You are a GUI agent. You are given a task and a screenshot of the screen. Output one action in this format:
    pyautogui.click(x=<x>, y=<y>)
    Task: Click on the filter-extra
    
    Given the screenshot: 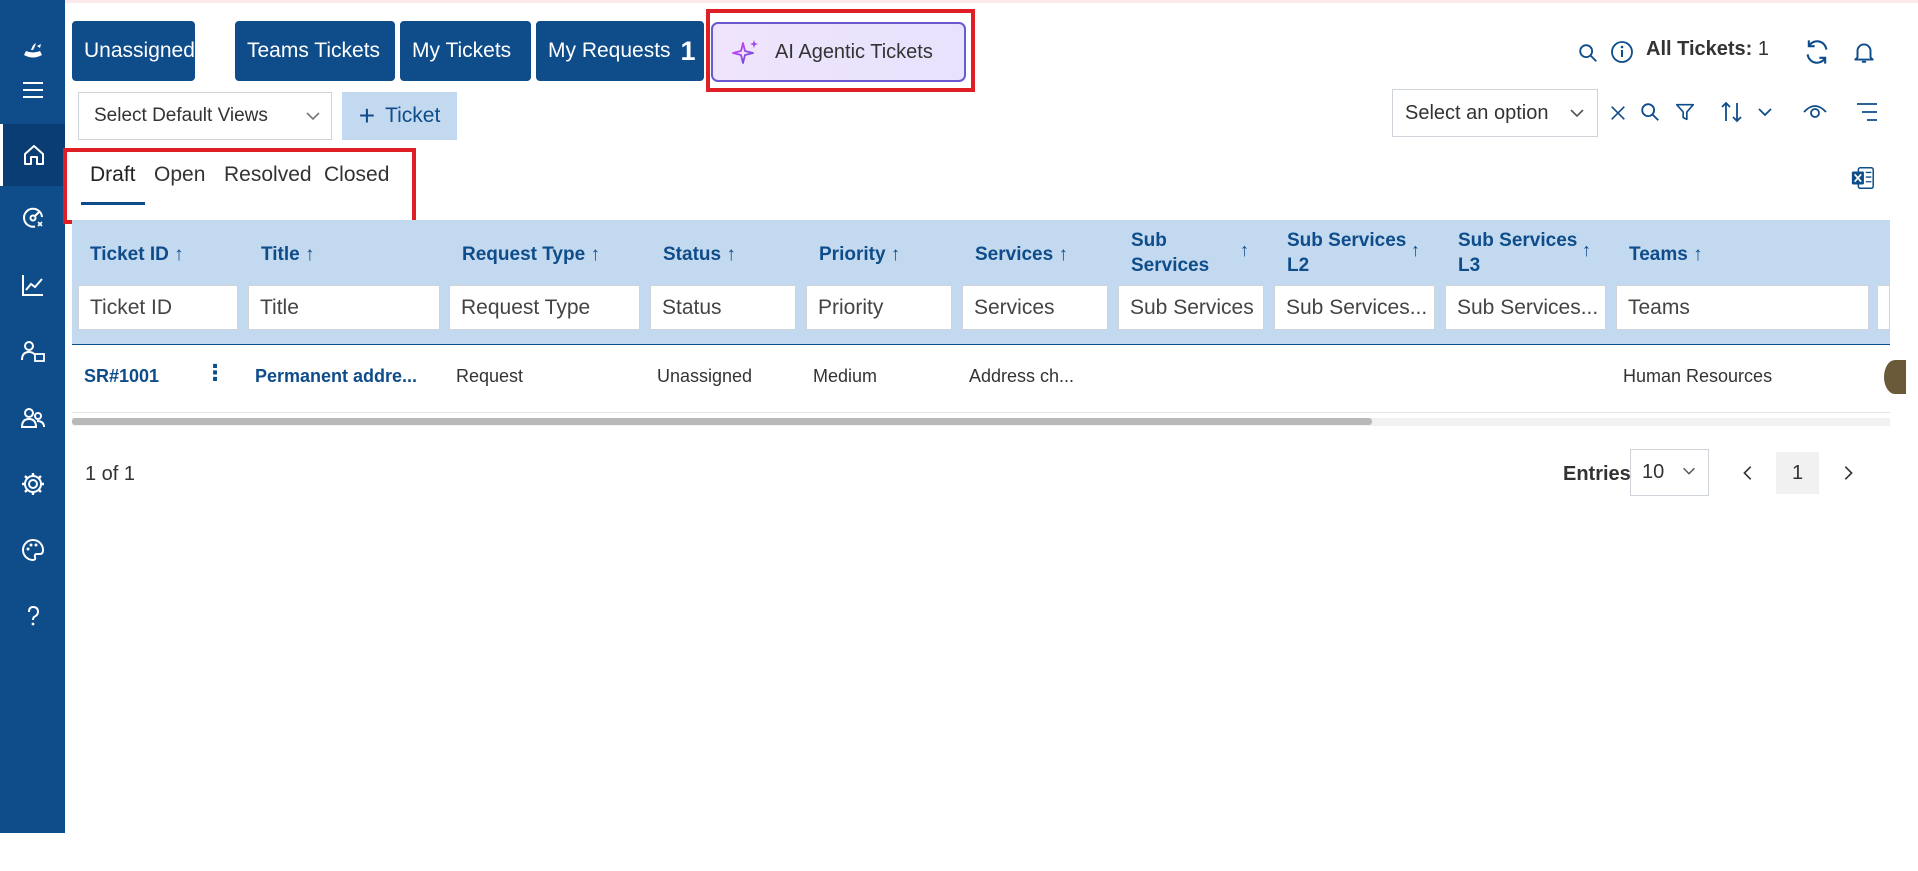 What is the action you would take?
    pyautogui.click(x=1883, y=307)
    